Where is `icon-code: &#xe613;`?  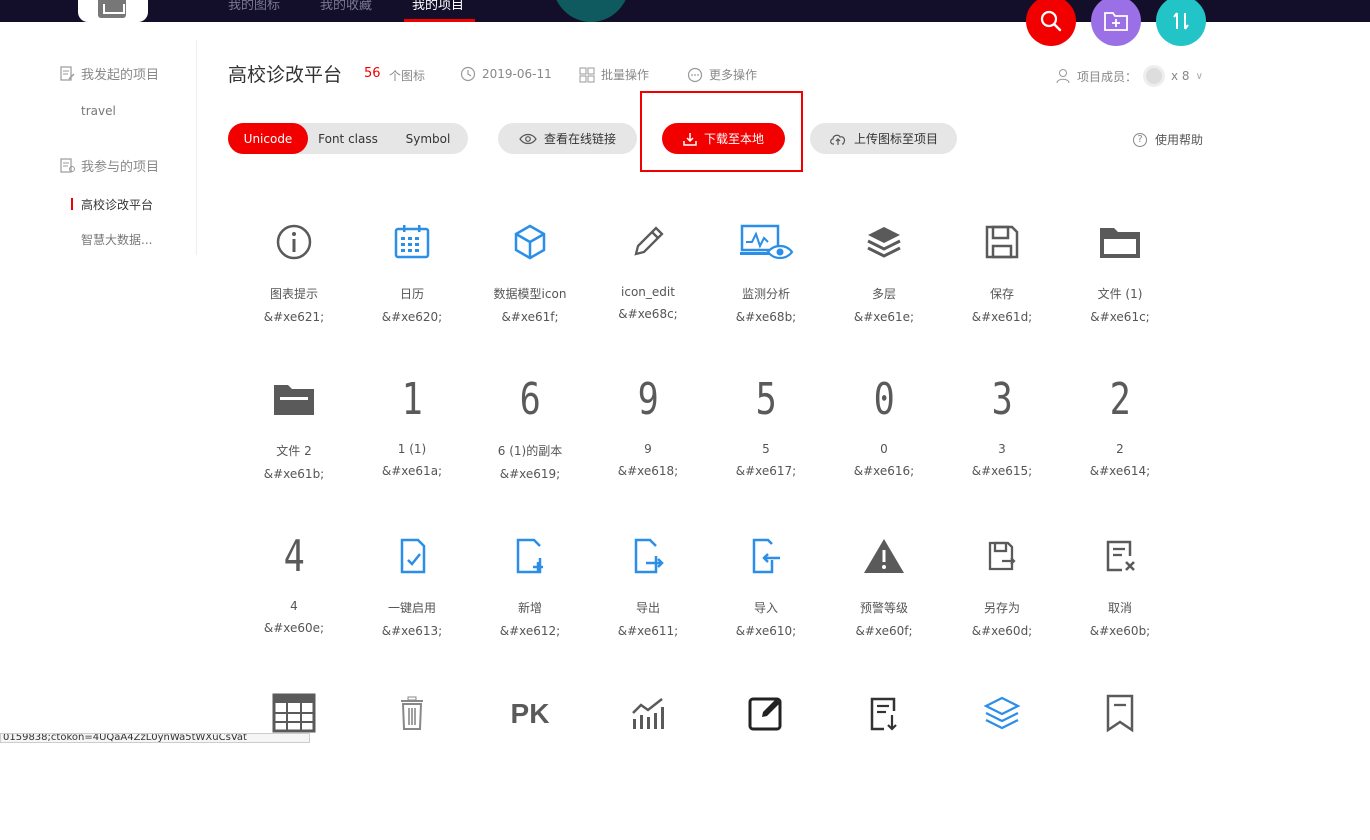 icon-code: &#xe613; is located at coordinates (412, 631).